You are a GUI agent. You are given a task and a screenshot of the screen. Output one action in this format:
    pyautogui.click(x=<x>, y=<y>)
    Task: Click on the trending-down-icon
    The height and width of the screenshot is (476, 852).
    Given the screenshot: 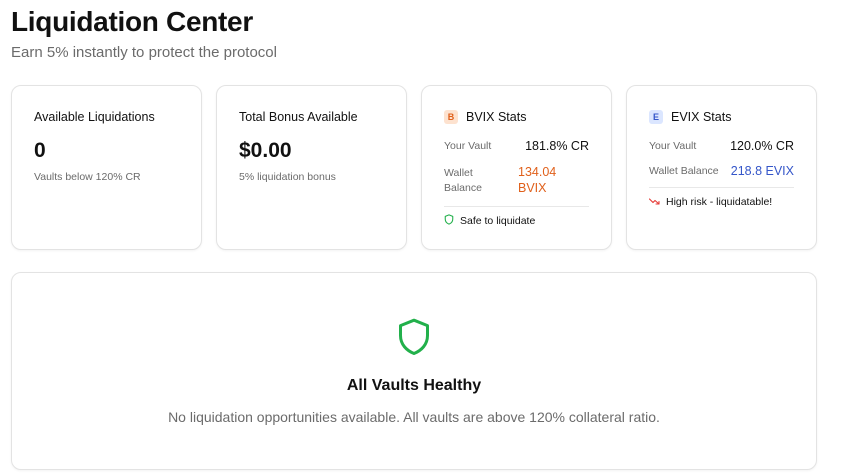 What is the action you would take?
    pyautogui.click(x=654, y=202)
    